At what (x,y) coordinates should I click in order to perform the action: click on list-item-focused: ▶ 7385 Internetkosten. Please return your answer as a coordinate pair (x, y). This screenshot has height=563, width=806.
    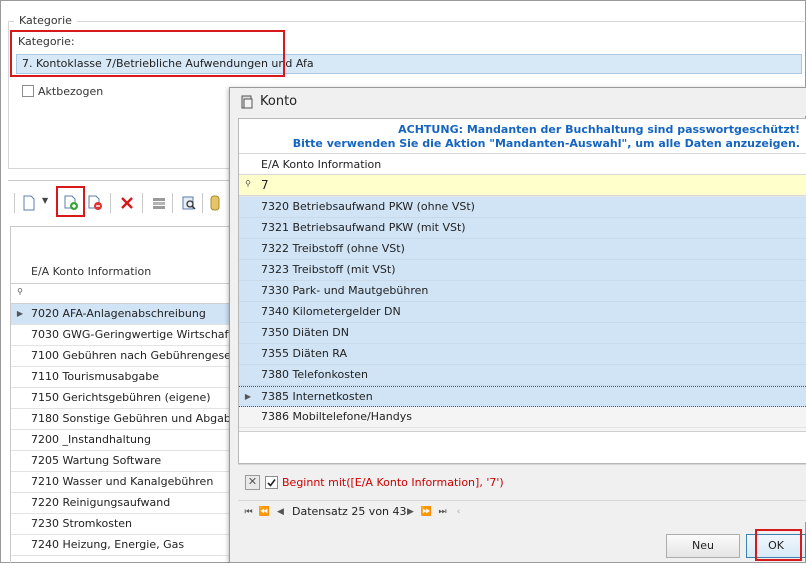
    Looking at the image, I should click on (522, 396).